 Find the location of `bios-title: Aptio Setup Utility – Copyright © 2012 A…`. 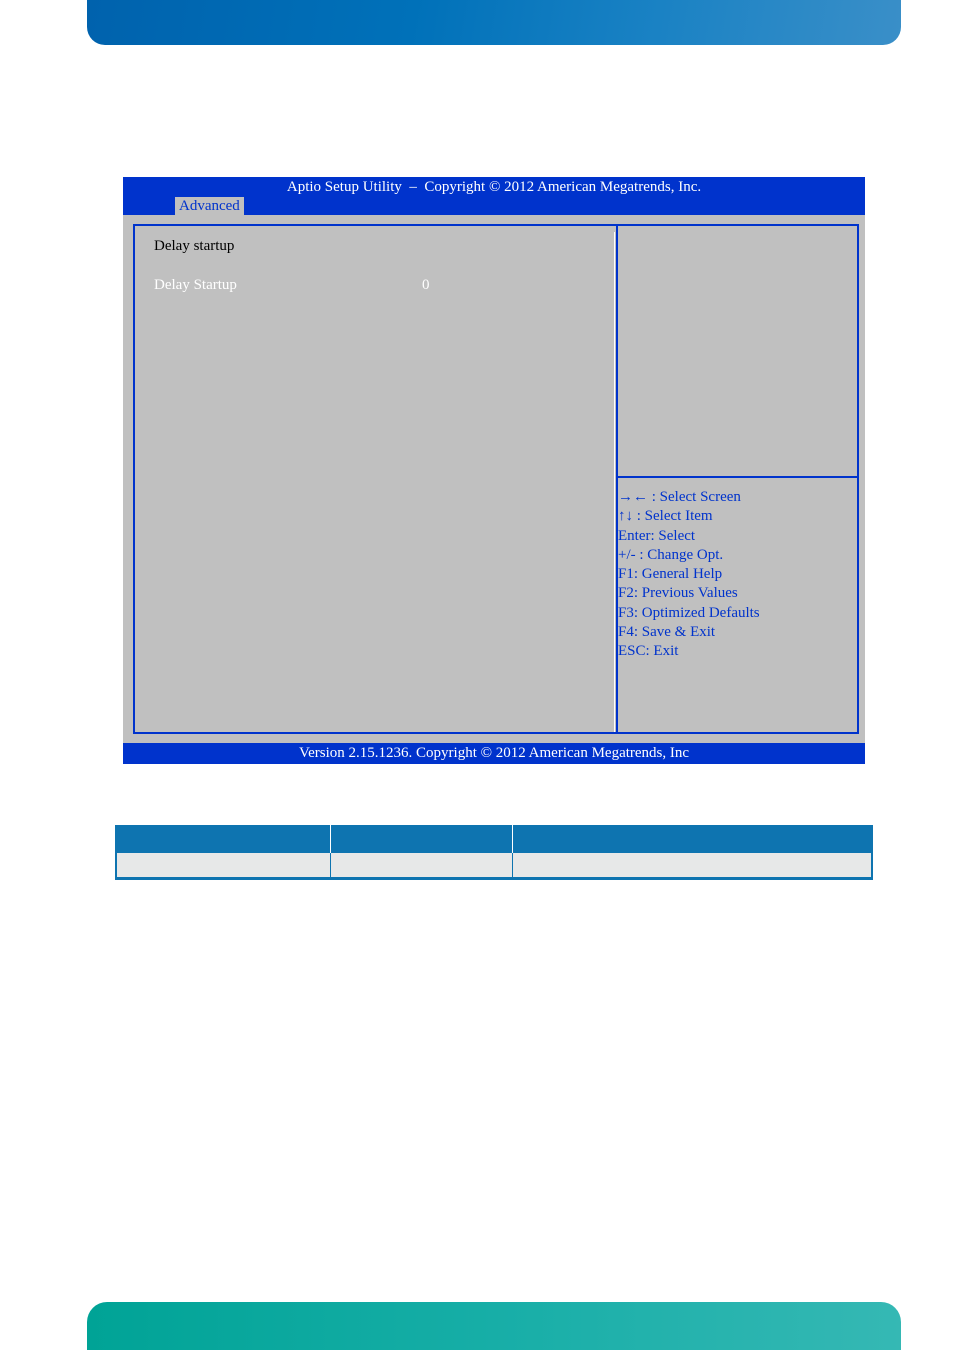

bios-title: Aptio Setup Utility – Copyright © 2012 A… is located at coordinates (494, 187).